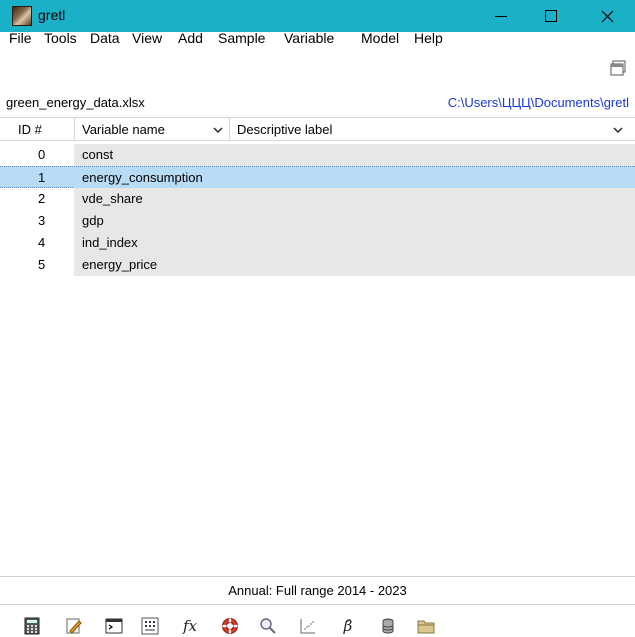 The width and height of the screenshot is (635, 637). I want to click on variable-id: 0, so click(42, 154).